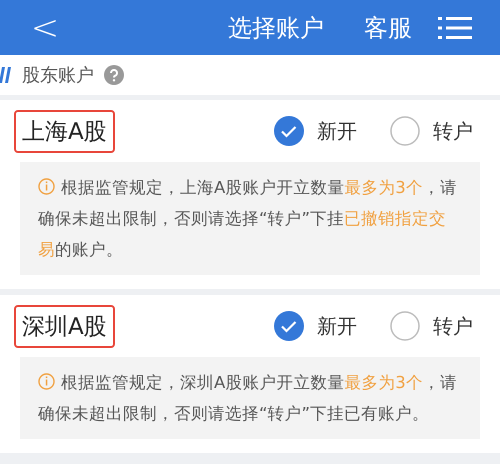 The width and height of the screenshot is (500, 464). What do you see at coordinates (455, 28) in the screenshot?
I see `menu-icon` at bounding box center [455, 28].